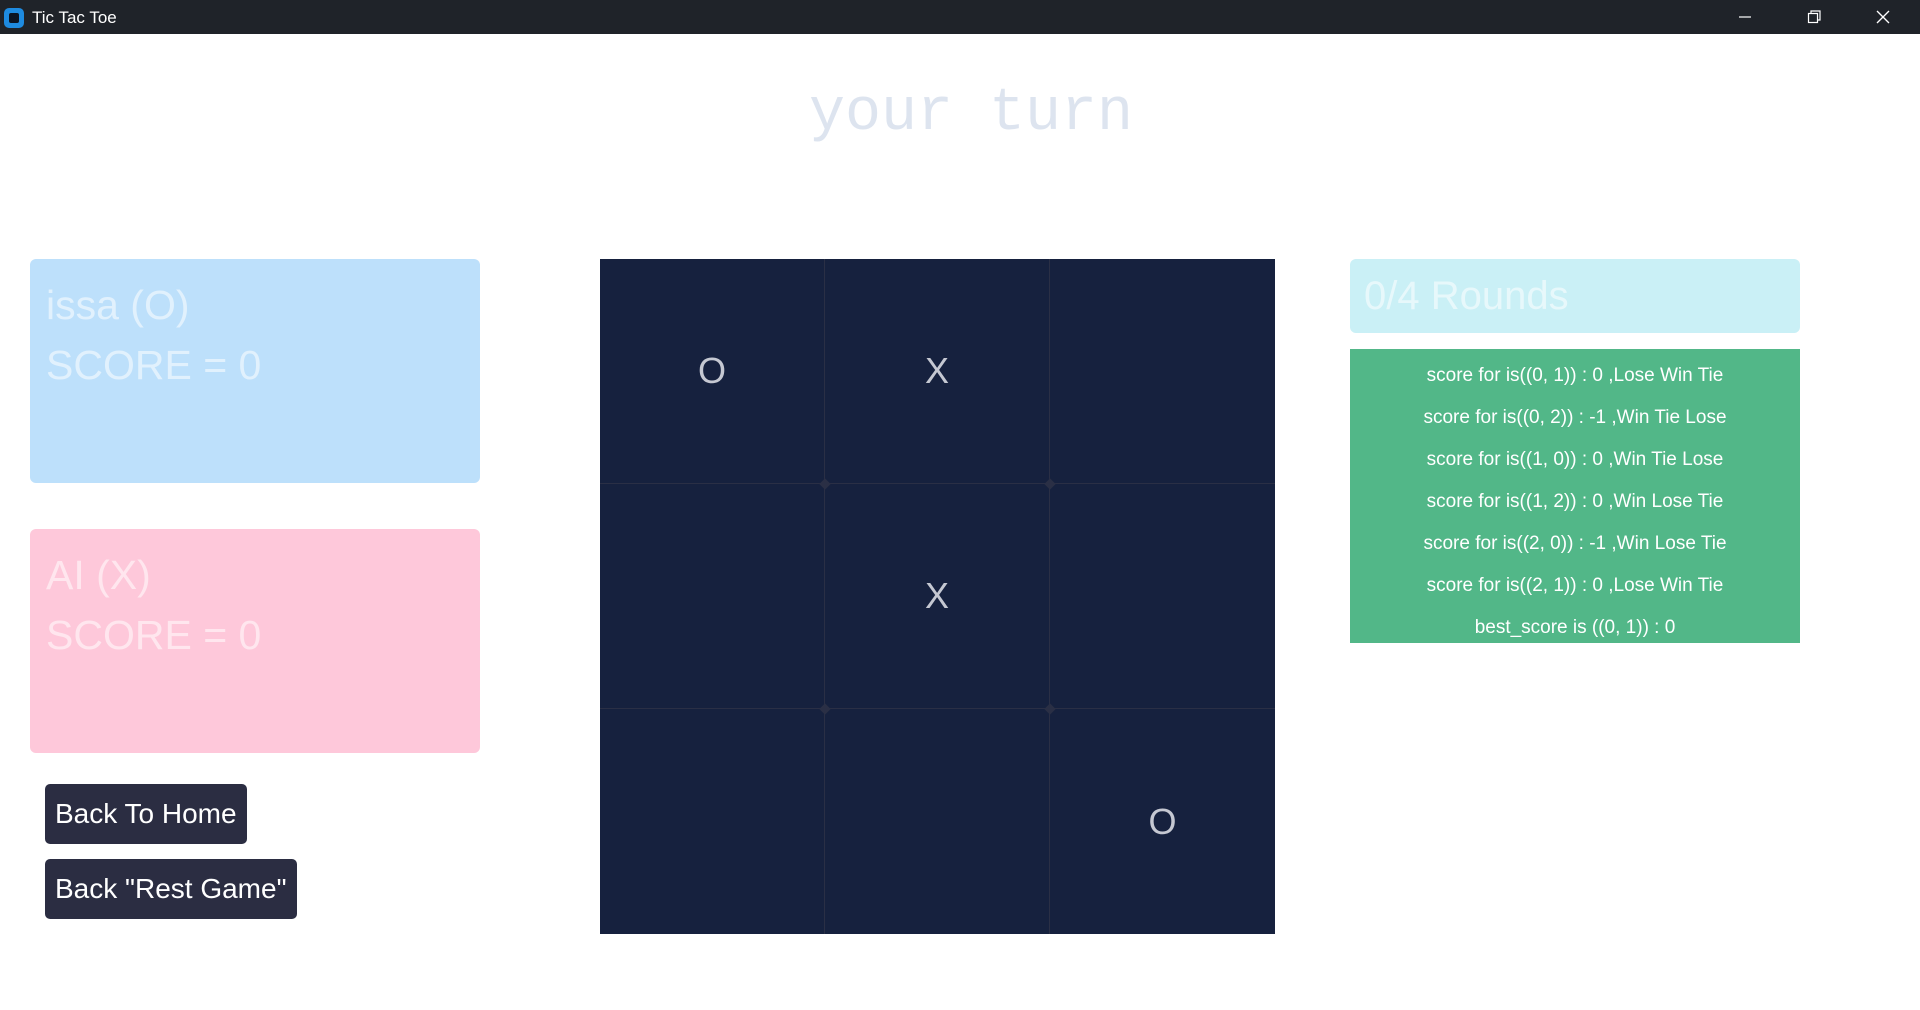  I want to click on restore-icon, so click(1814, 17).